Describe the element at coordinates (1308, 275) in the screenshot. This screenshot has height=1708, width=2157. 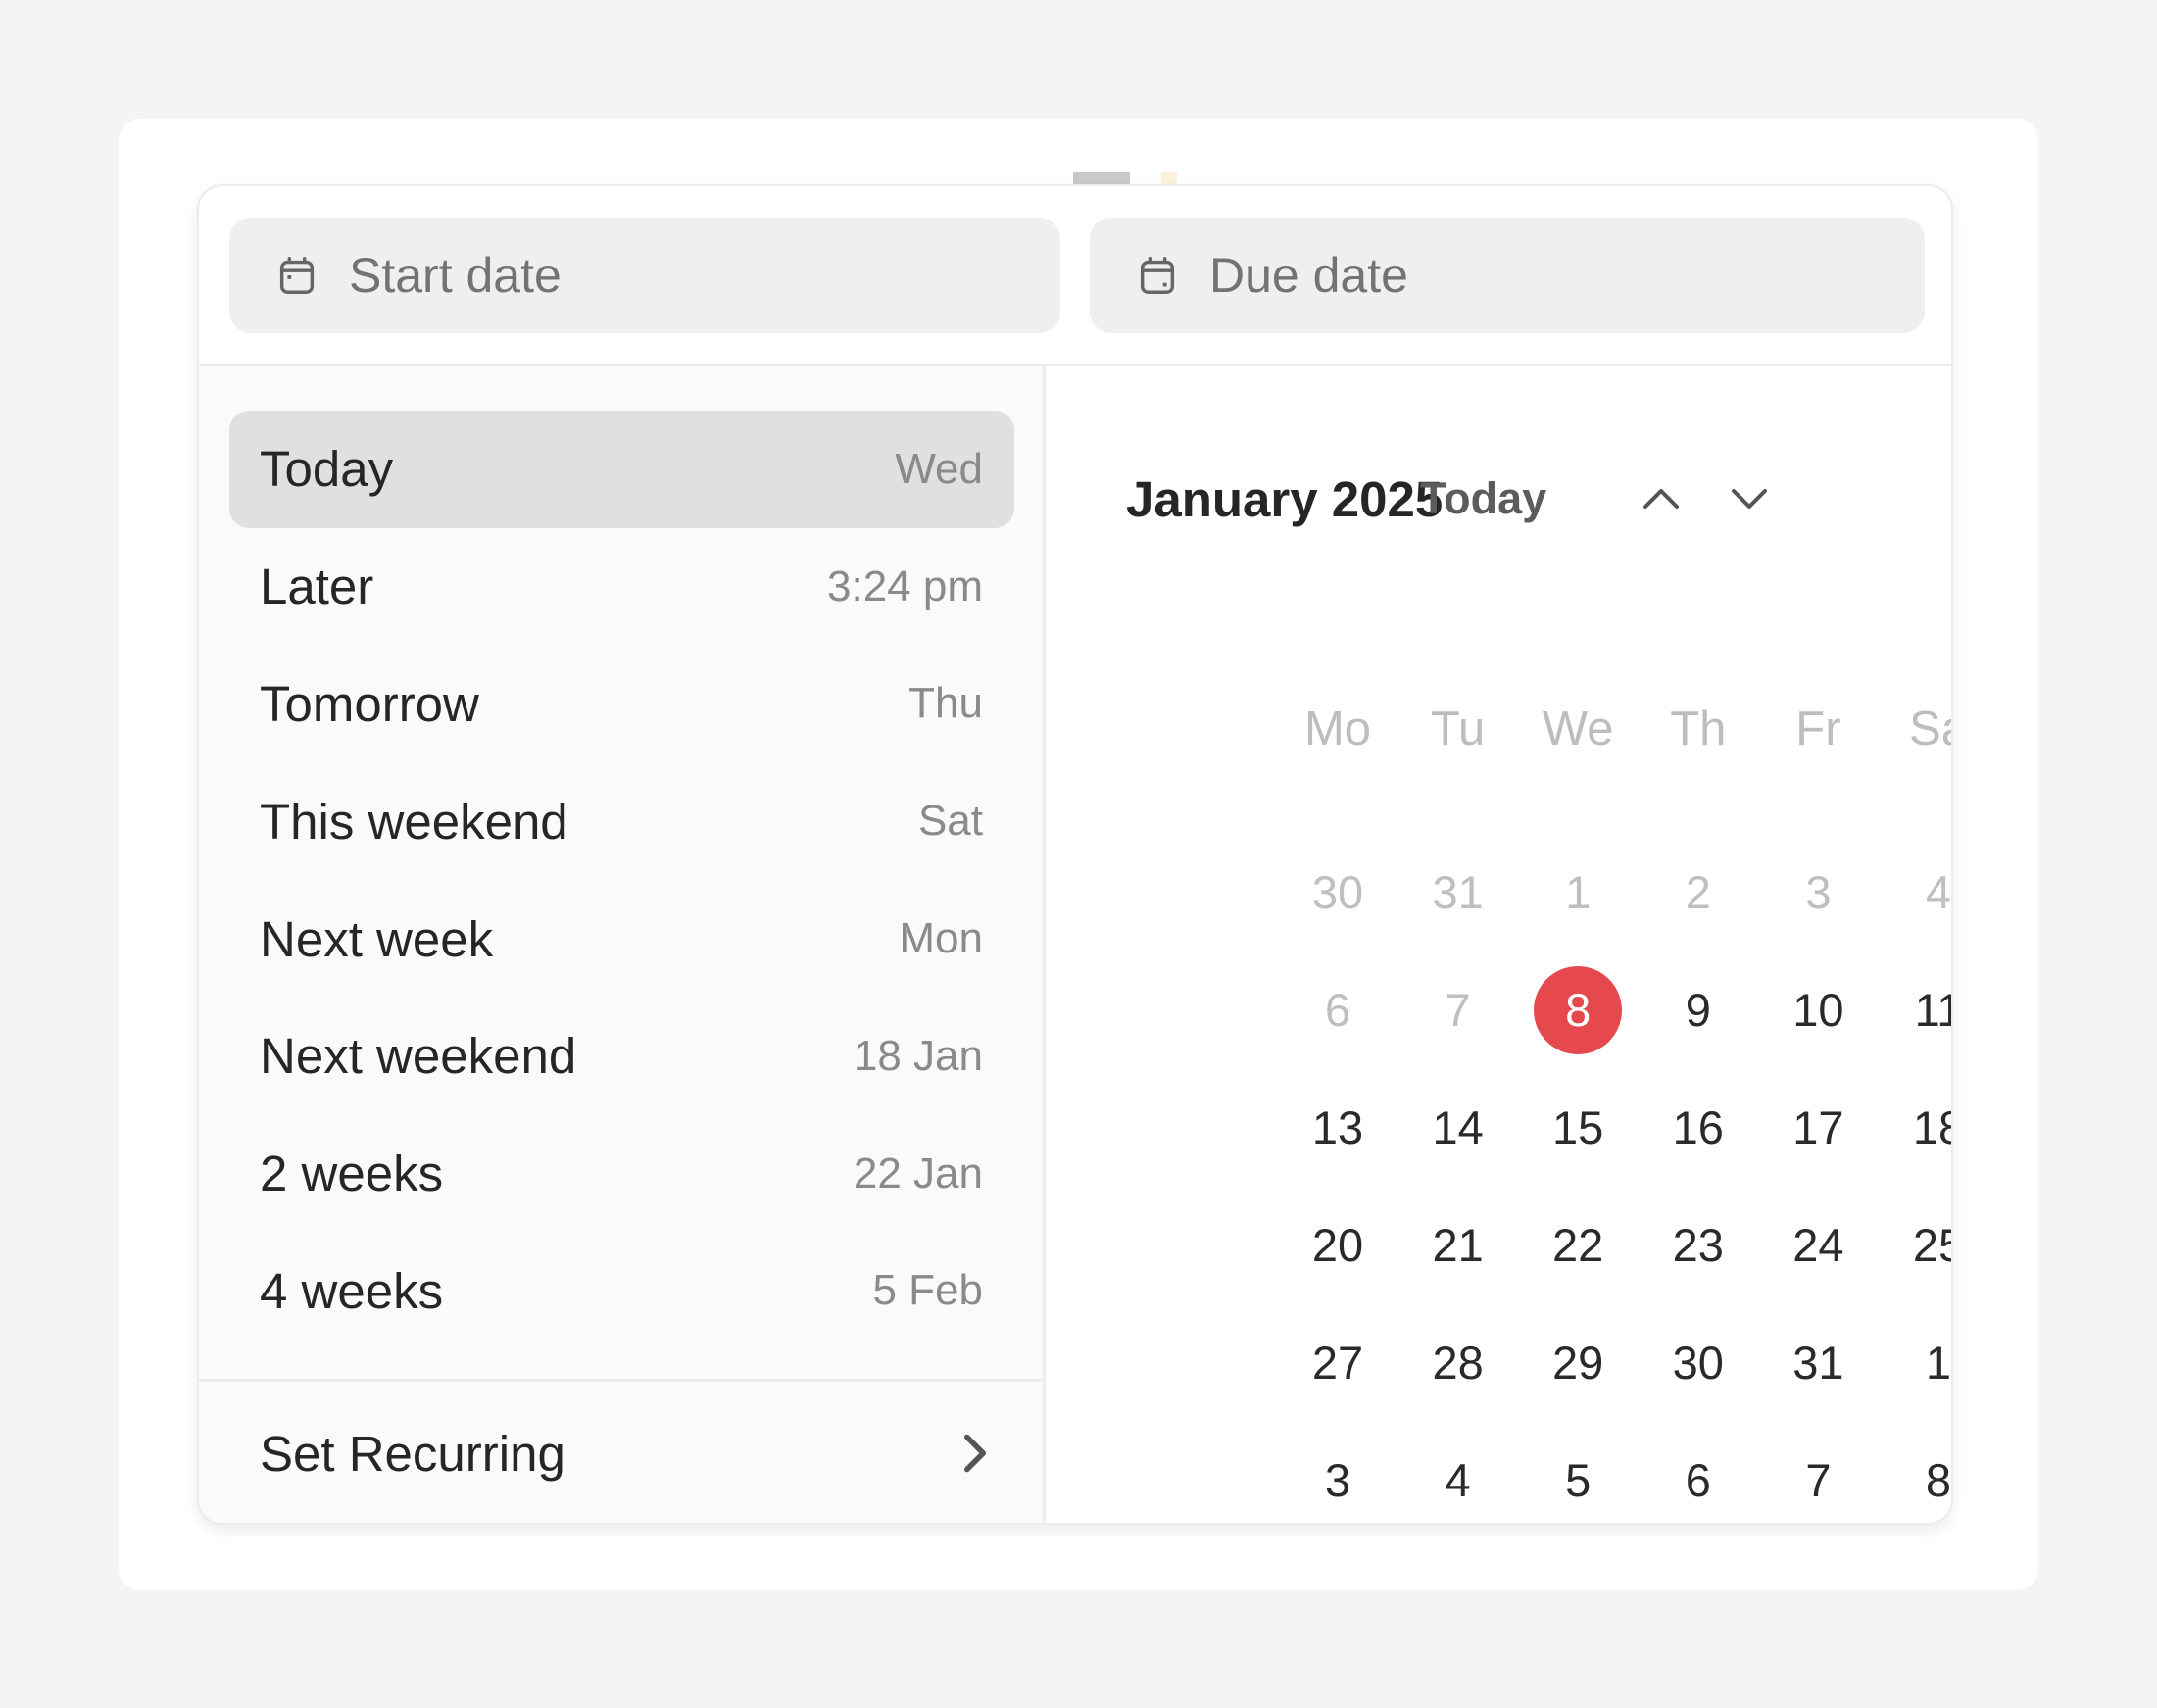
I see `due-date-placeholder: Due date` at that location.